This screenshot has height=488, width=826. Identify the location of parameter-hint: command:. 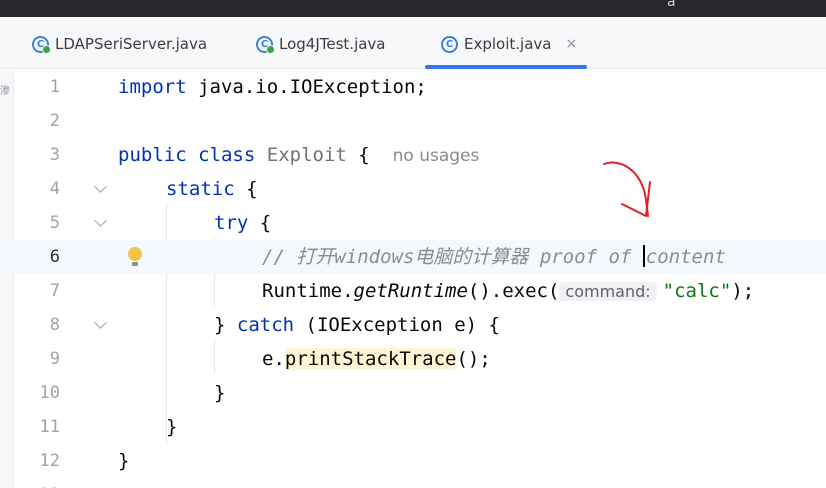
(608, 291).